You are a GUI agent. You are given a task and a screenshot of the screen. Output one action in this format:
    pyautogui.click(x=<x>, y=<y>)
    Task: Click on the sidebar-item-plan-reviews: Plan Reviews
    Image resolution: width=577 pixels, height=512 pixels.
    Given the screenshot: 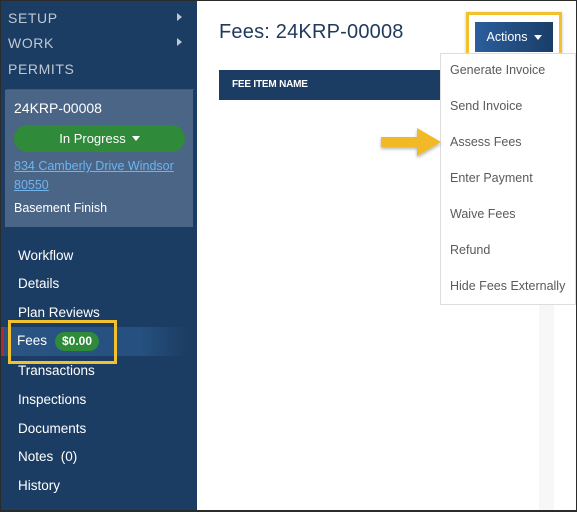 What is the action you would take?
    pyautogui.click(x=59, y=312)
    